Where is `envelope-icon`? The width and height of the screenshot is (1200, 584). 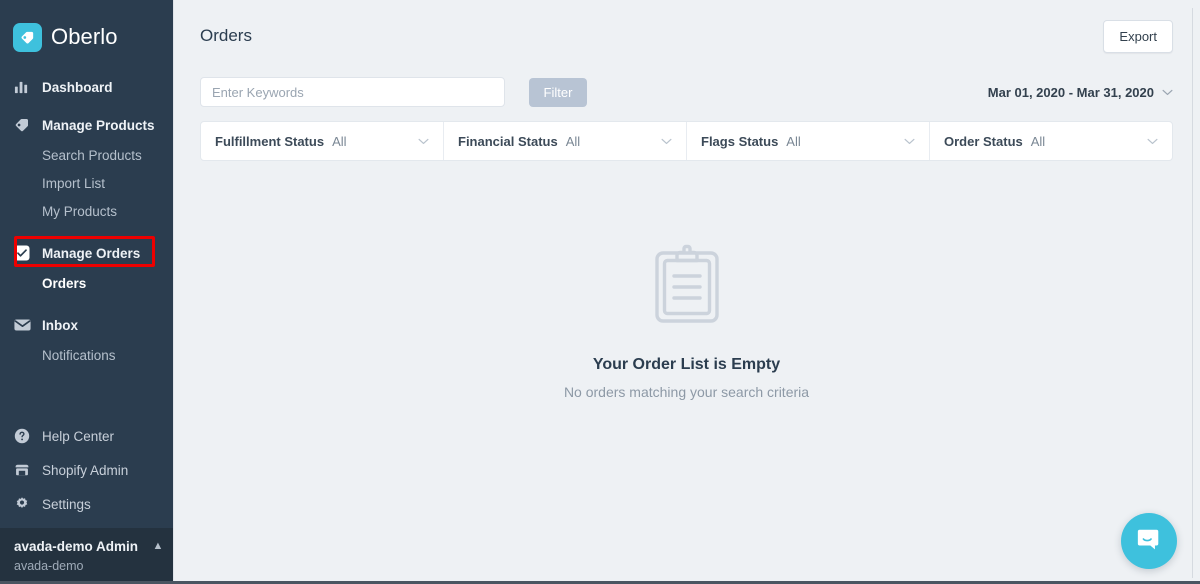 envelope-icon is located at coordinates (25, 325).